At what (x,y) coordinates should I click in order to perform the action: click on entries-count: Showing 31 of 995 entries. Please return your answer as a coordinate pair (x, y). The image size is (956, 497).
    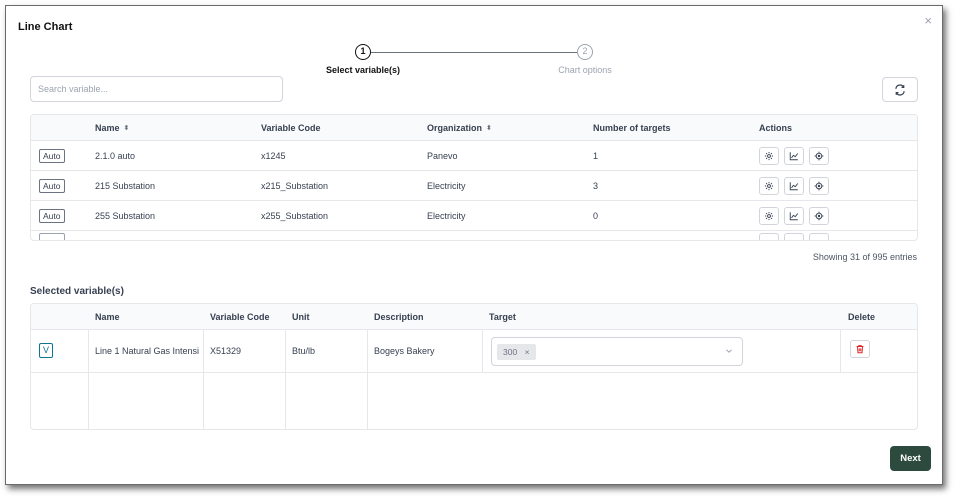
    Looking at the image, I should click on (864, 257).